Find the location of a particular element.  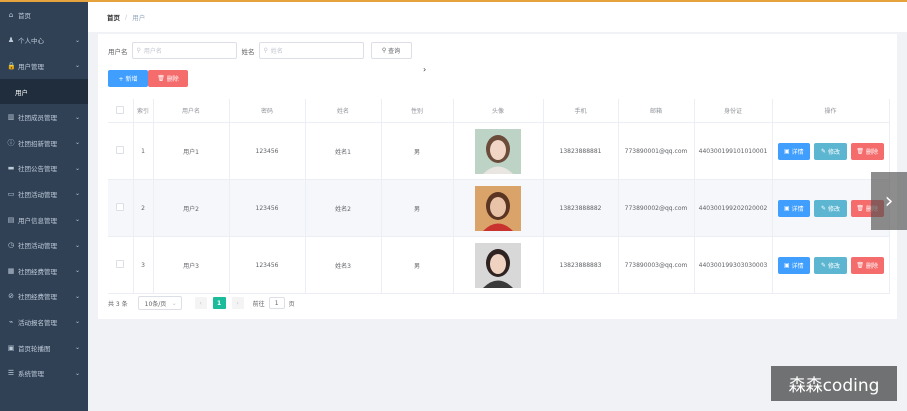

sidebar-item-2: 🔒 用户管理 ⌄ is located at coordinates (44, 66).